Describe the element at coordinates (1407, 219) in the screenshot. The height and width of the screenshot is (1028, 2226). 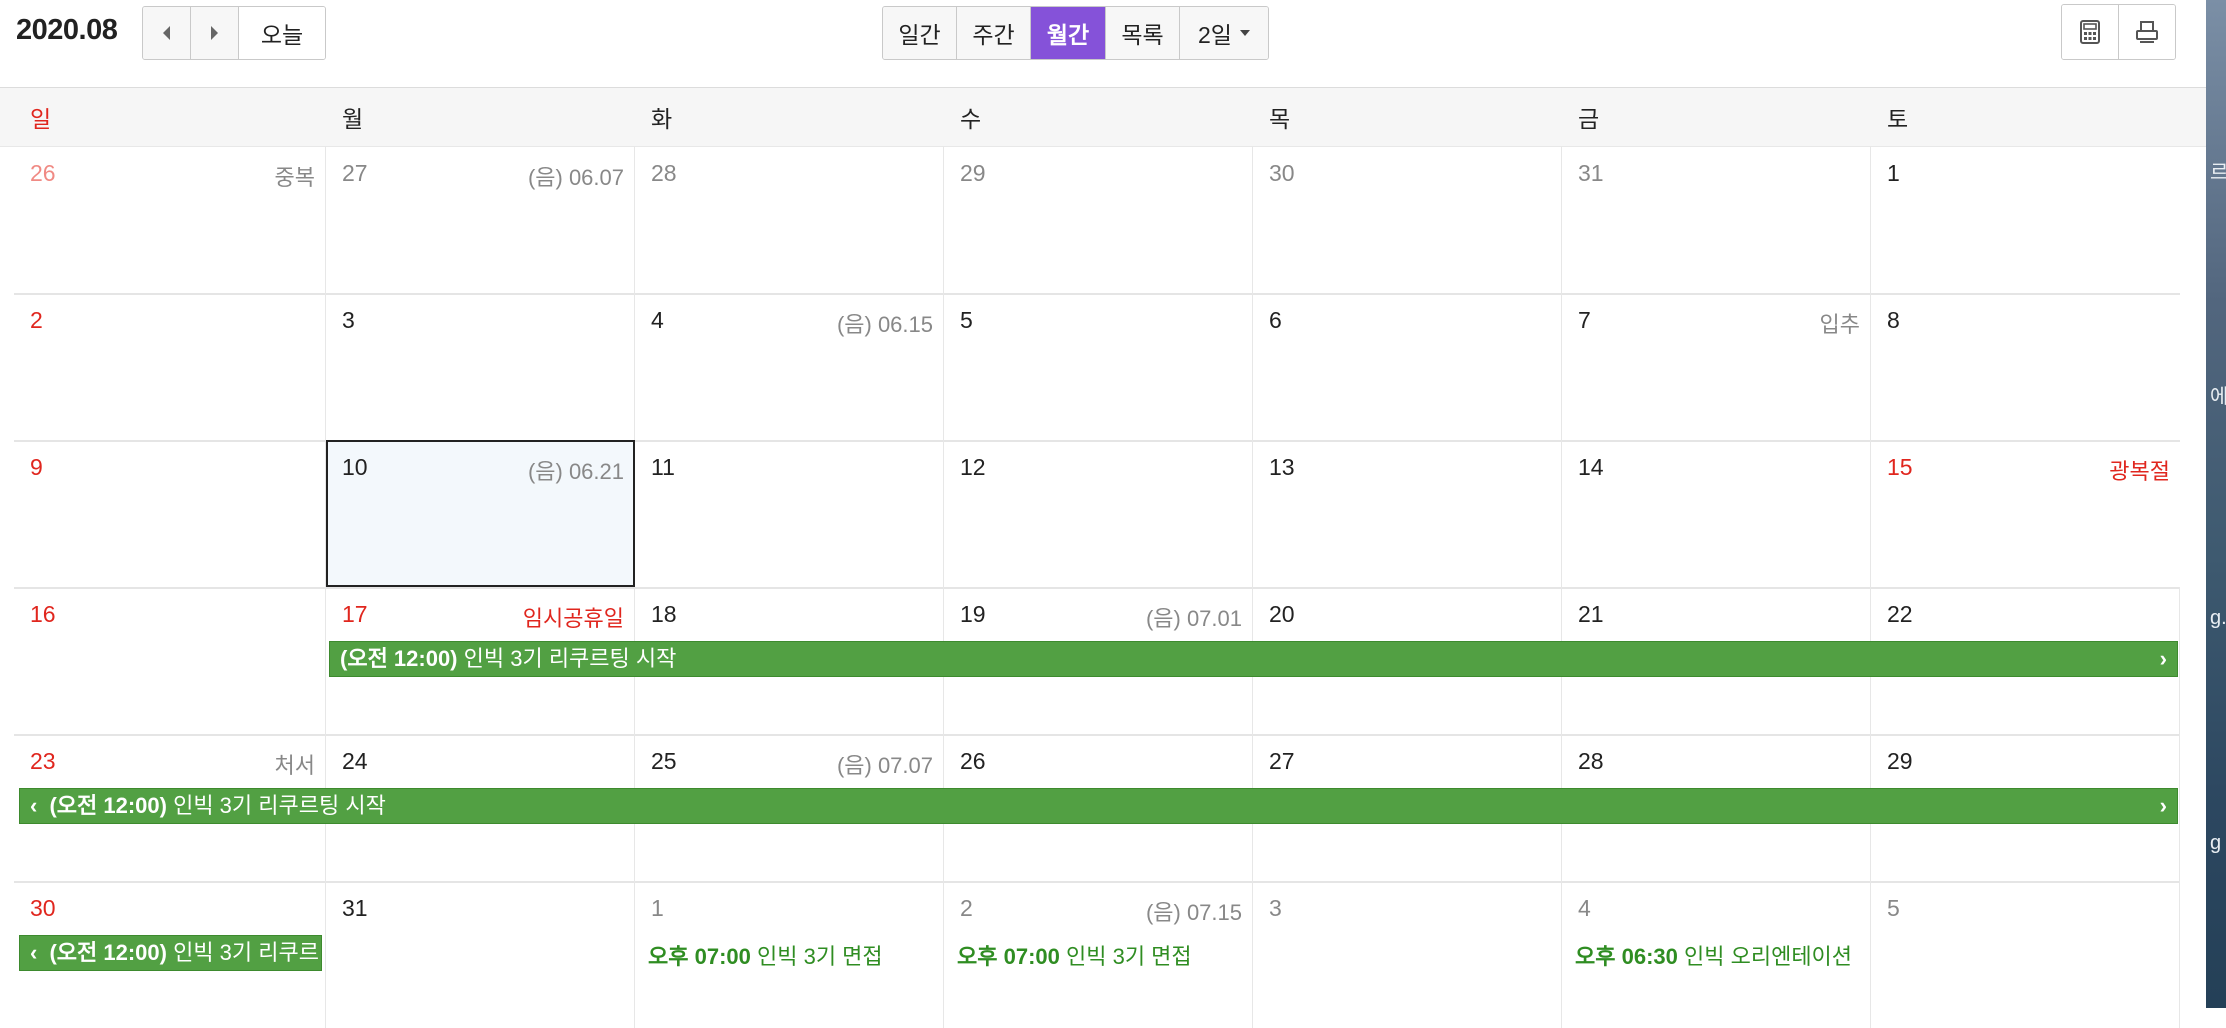
I see `day-cell: 30` at that location.